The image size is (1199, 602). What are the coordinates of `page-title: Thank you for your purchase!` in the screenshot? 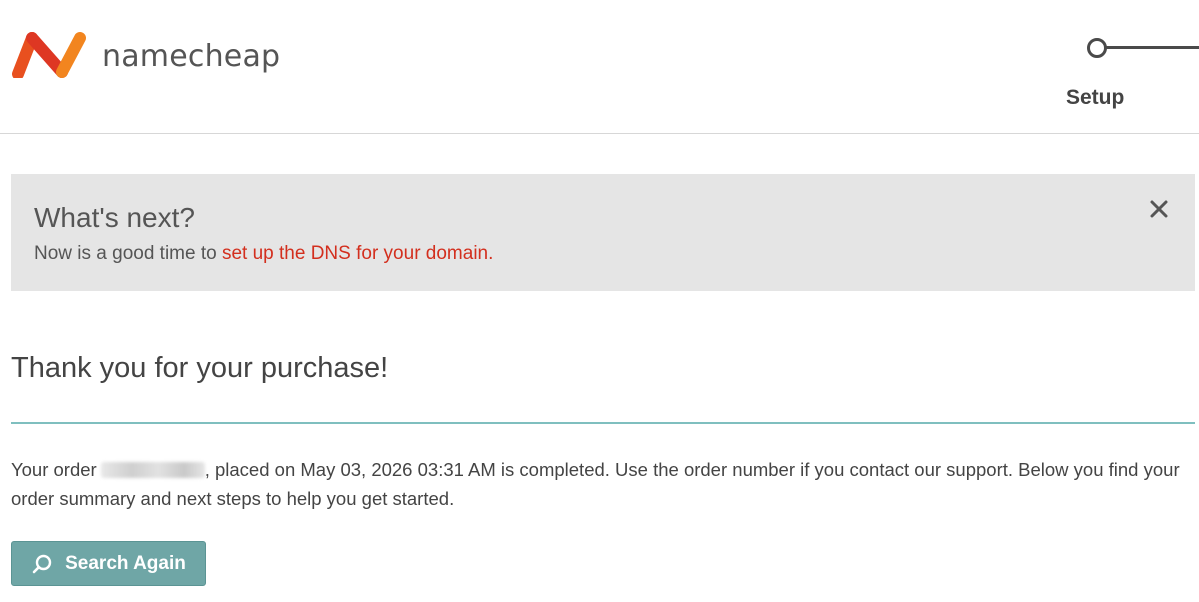 It's located at (200, 368).